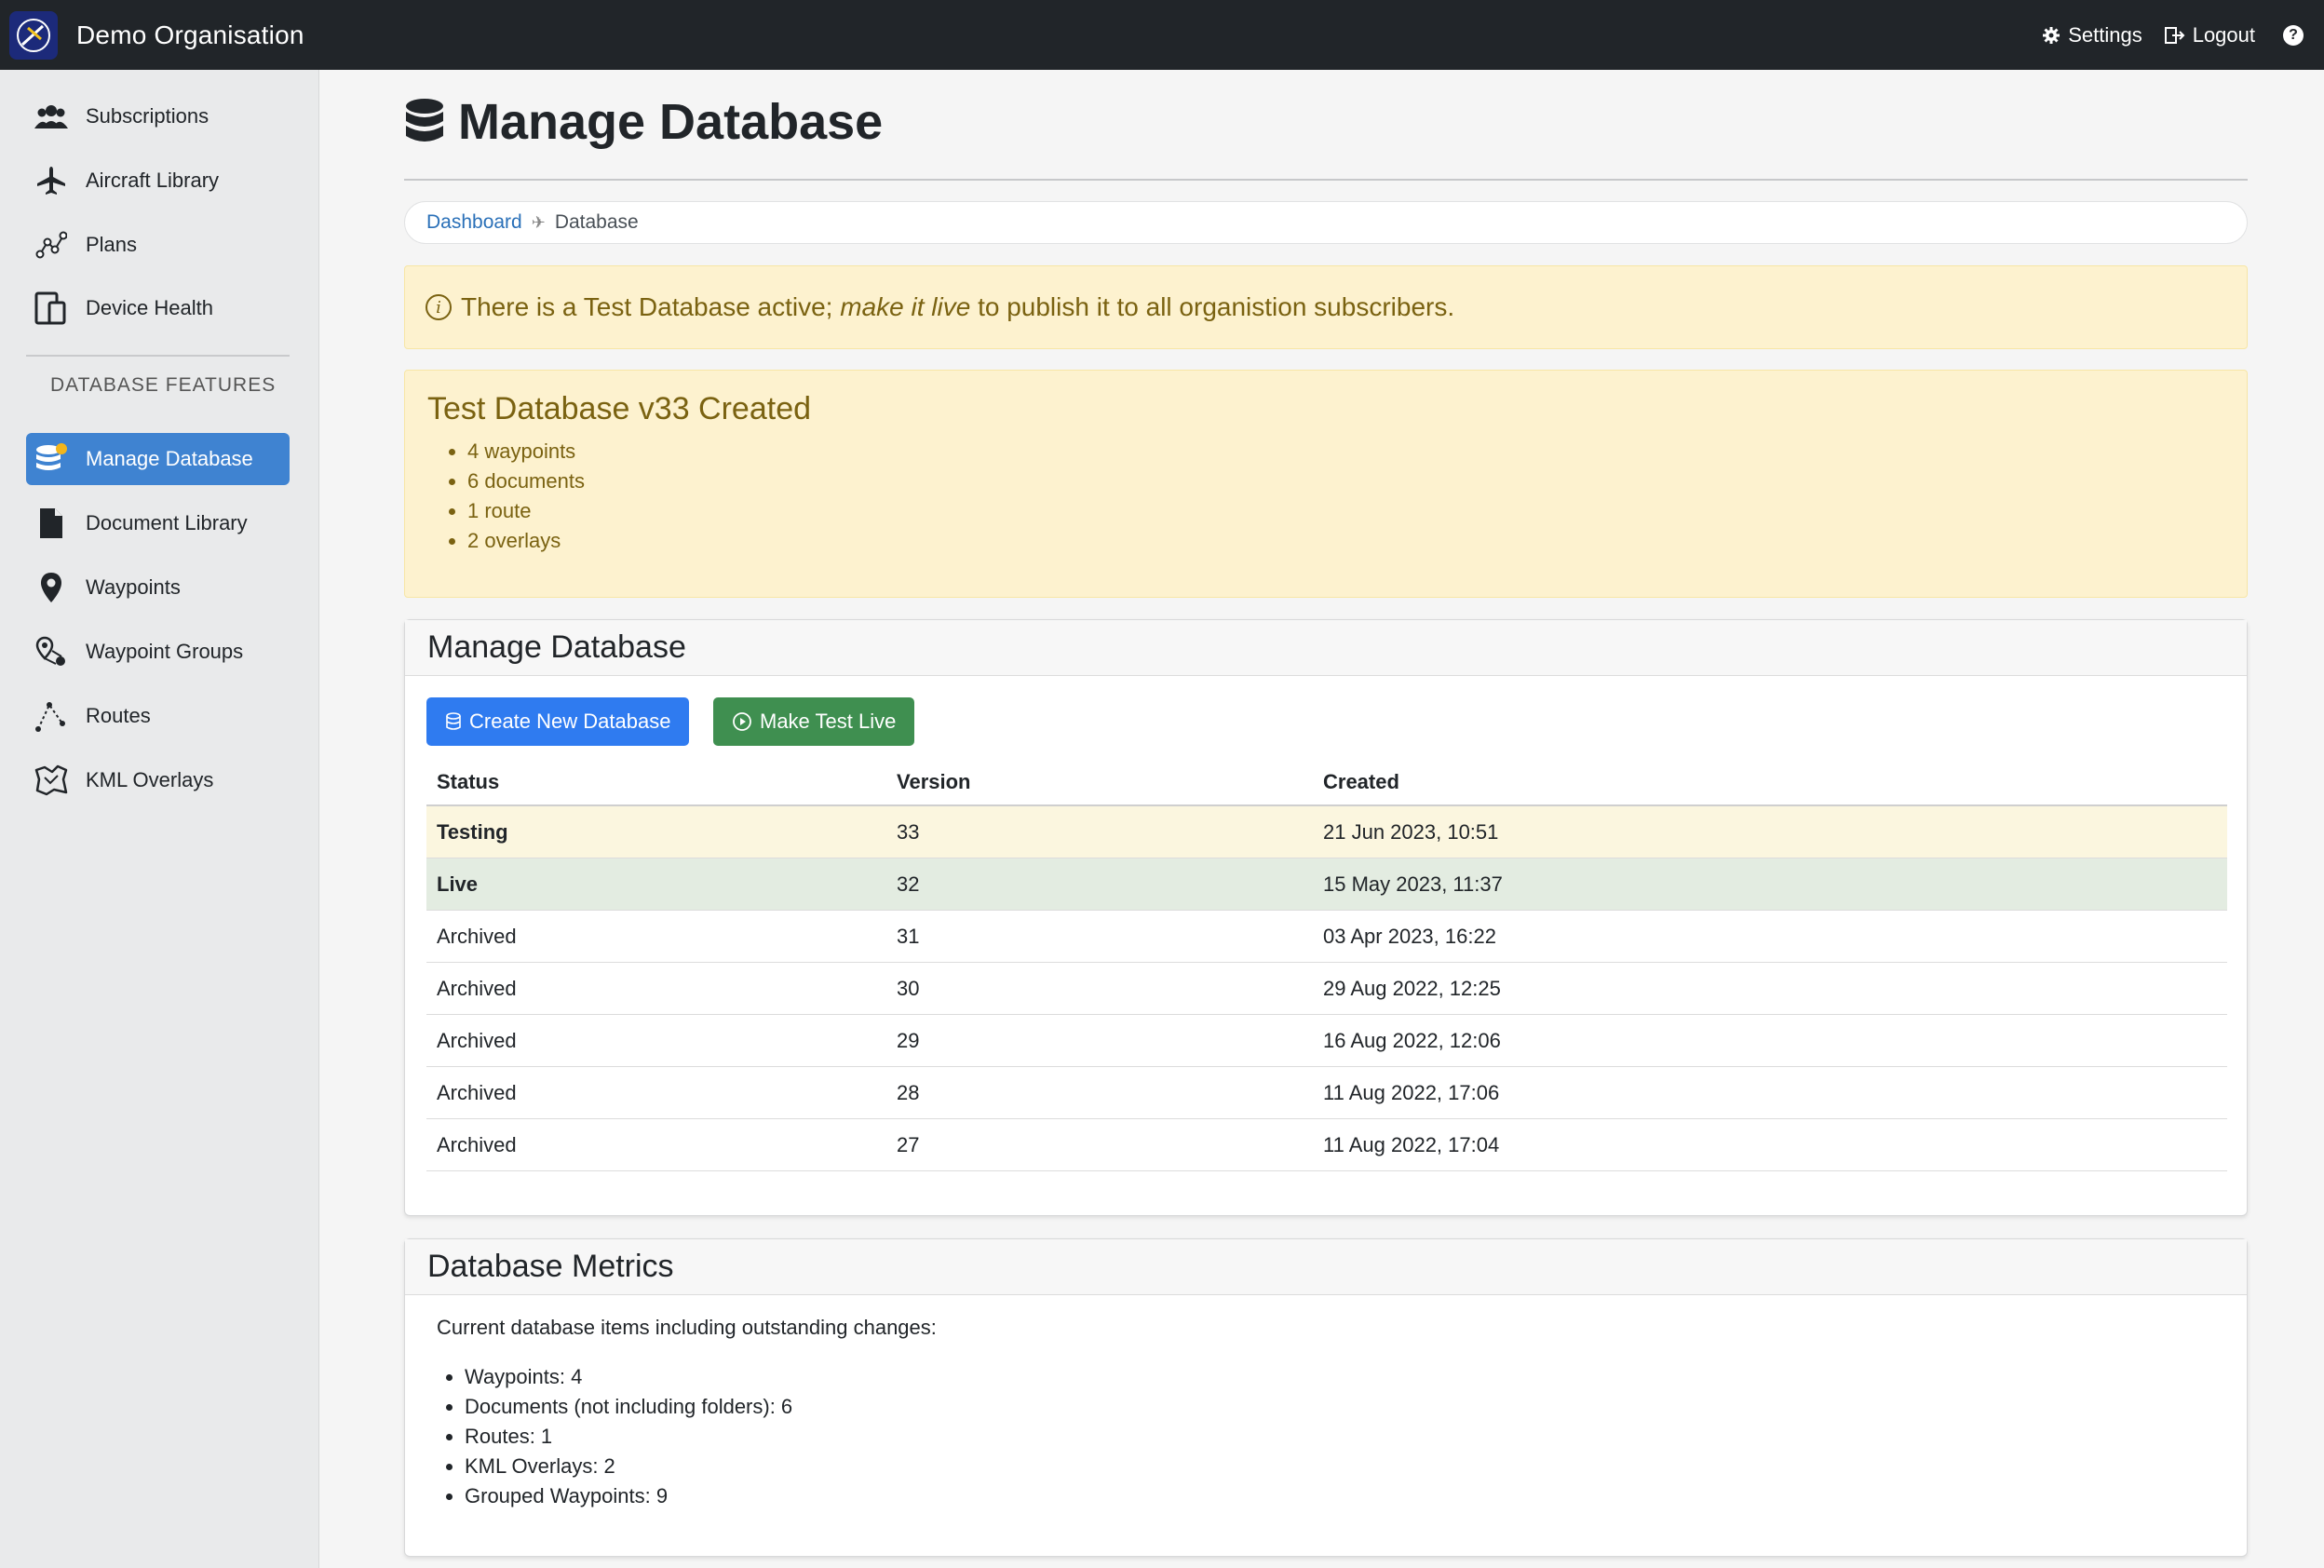  What do you see at coordinates (1411, 831) in the screenshot?
I see `row-created: 21 Jun 2023, 10:51` at bounding box center [1411, 831].